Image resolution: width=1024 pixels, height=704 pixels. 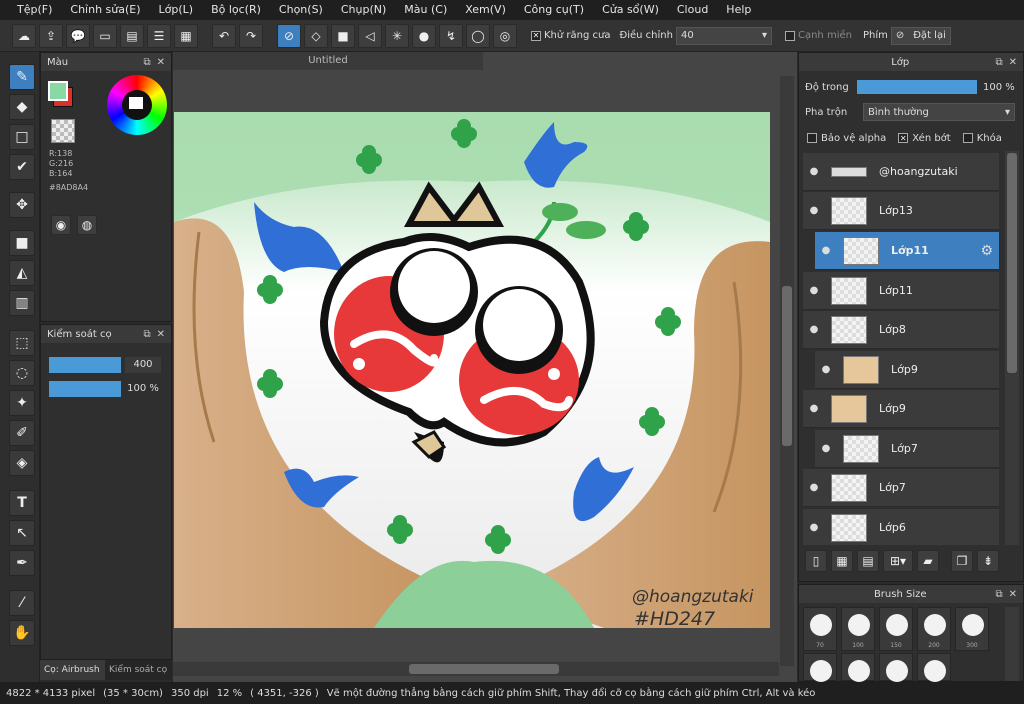 I want to click on brush-size-scrollbar, so click(x=1012, y=644).